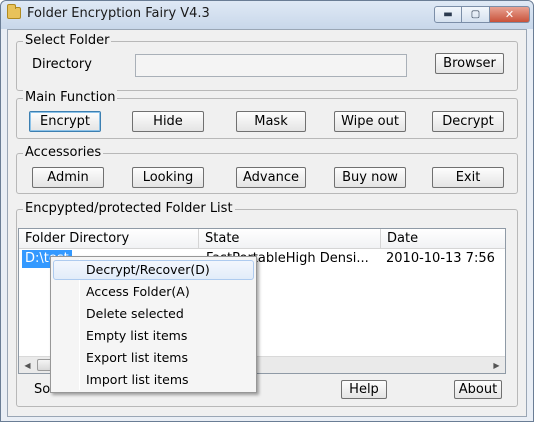 Image resolution: width=534 pixels, height=422 pixels. What do you see at coordinates (68, 177) in the screenshot?
I see `admin-button: Admin` at bounding box center [68, 177].